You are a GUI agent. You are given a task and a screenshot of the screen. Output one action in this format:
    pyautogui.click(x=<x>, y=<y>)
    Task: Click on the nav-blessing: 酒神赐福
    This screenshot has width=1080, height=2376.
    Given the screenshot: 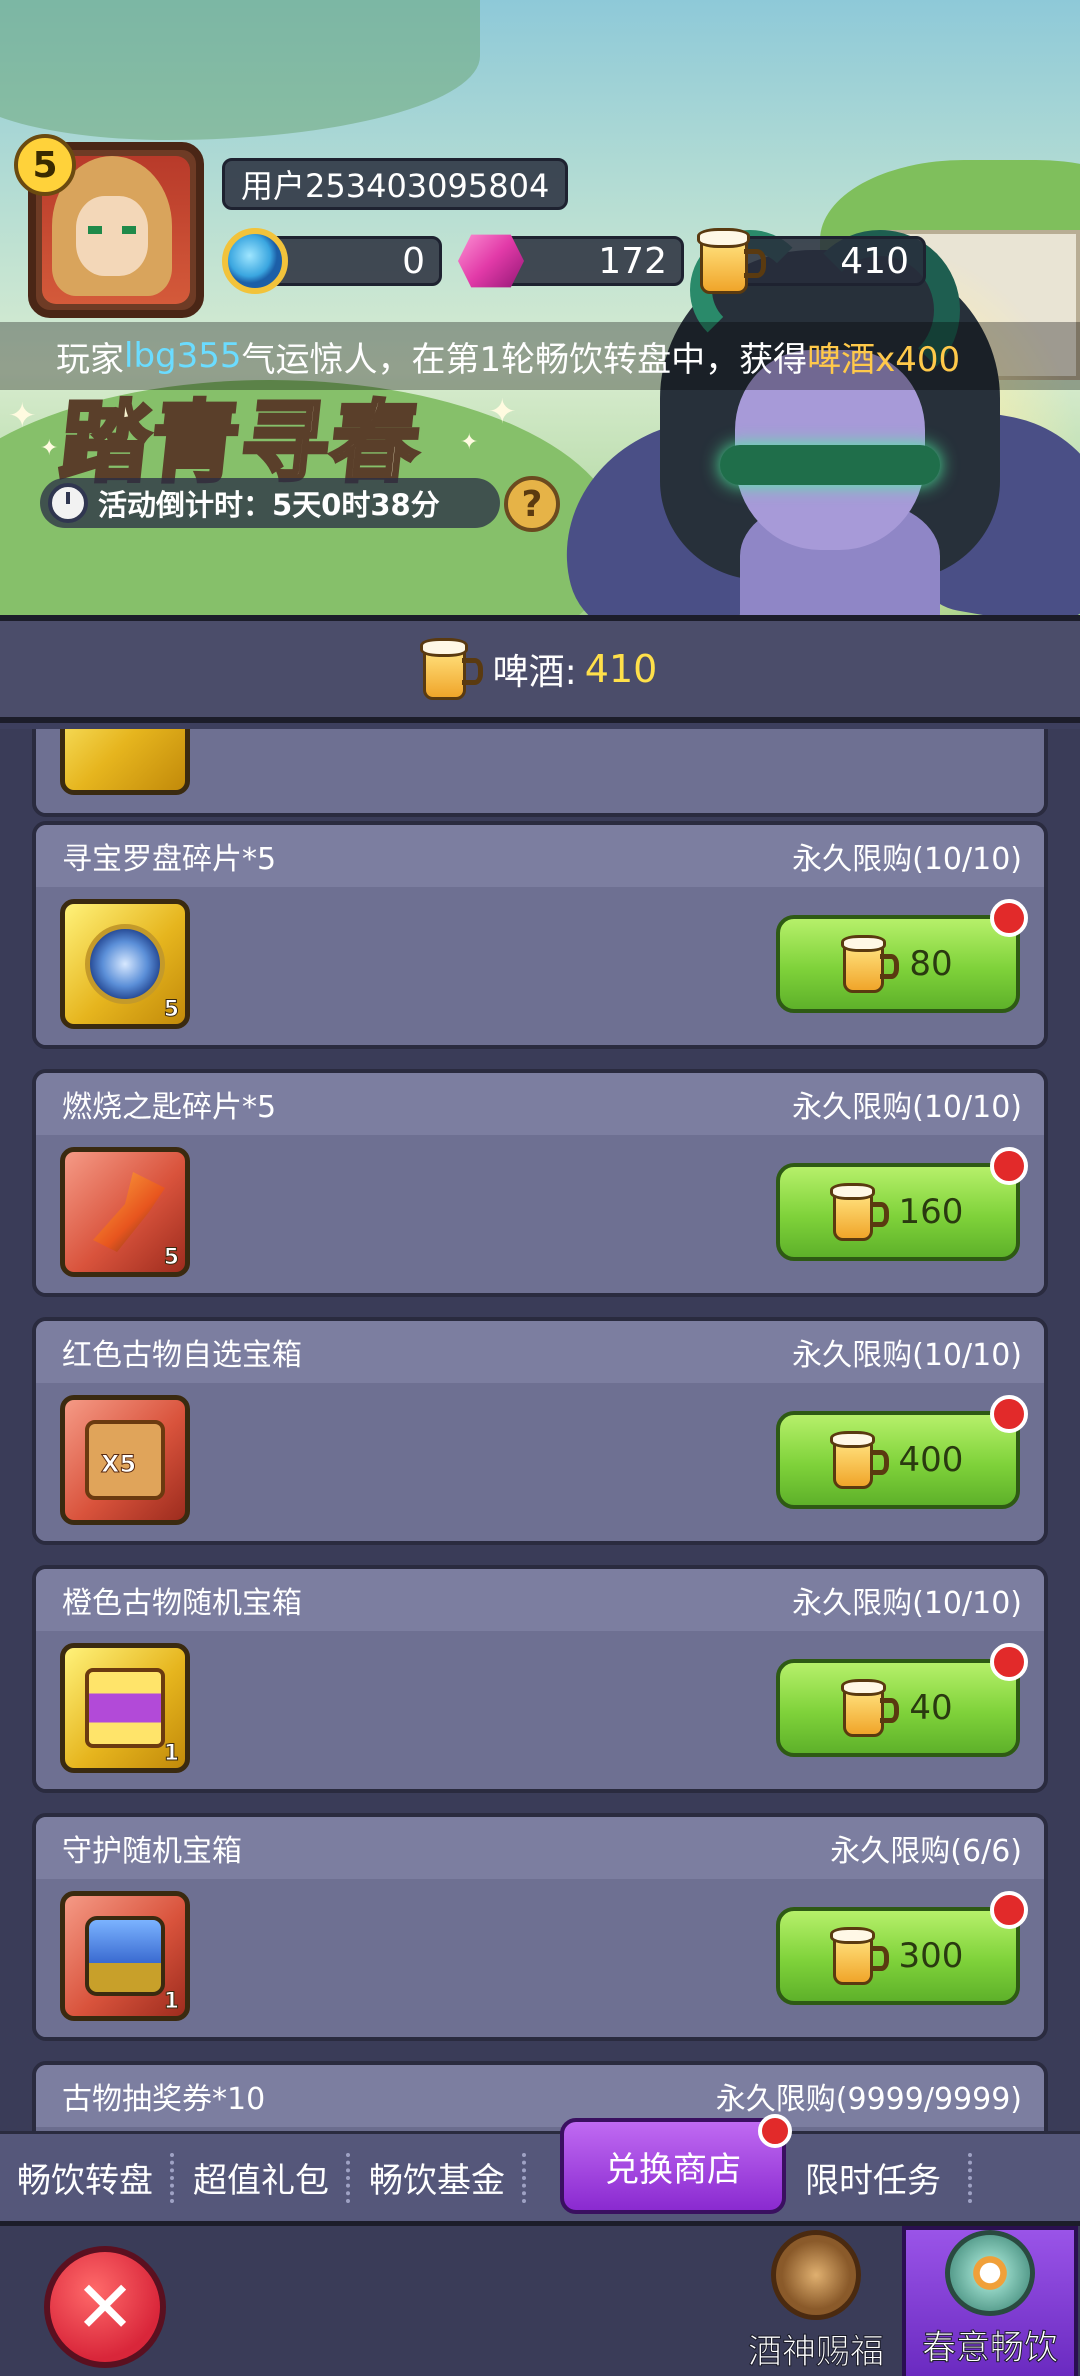 What is the action you would take?
    pyautogui.click(x=816, y=2301)
    